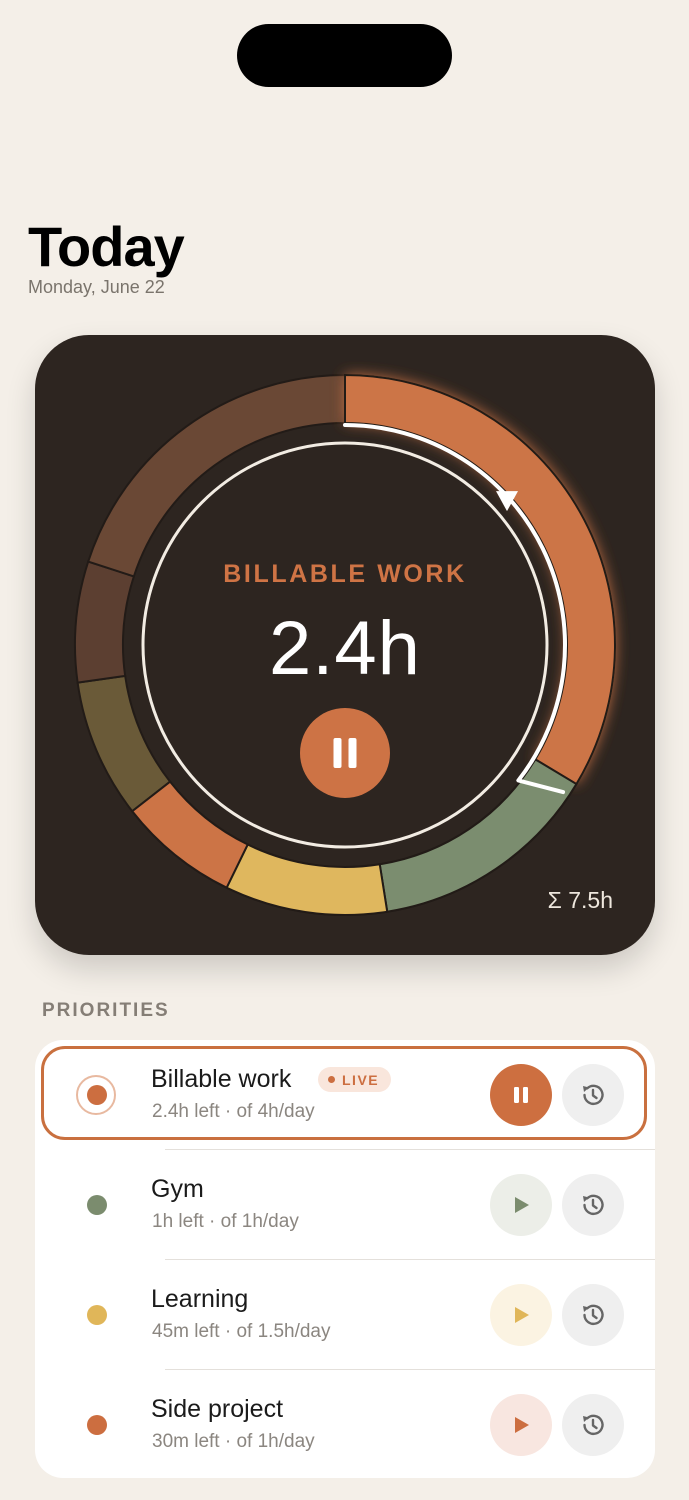 This screenshot has height=1500, width=689. I want to click on dial-pause-button, so click(345, 753).